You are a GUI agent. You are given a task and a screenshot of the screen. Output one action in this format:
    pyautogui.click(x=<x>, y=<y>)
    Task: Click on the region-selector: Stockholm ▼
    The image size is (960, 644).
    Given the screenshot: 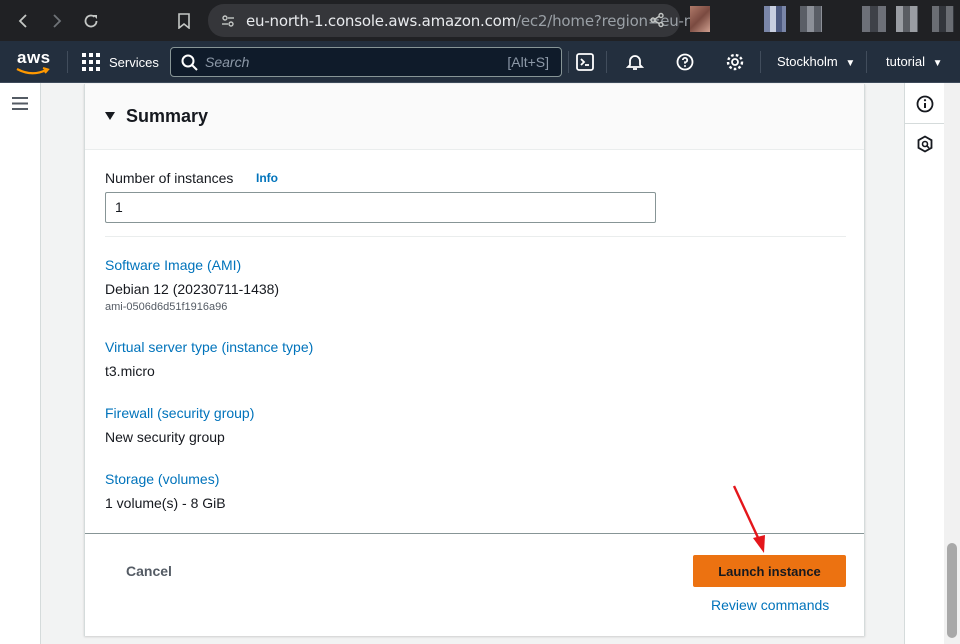 What is the action you would take?
    pyautogui.click(x=816, y=61)
    